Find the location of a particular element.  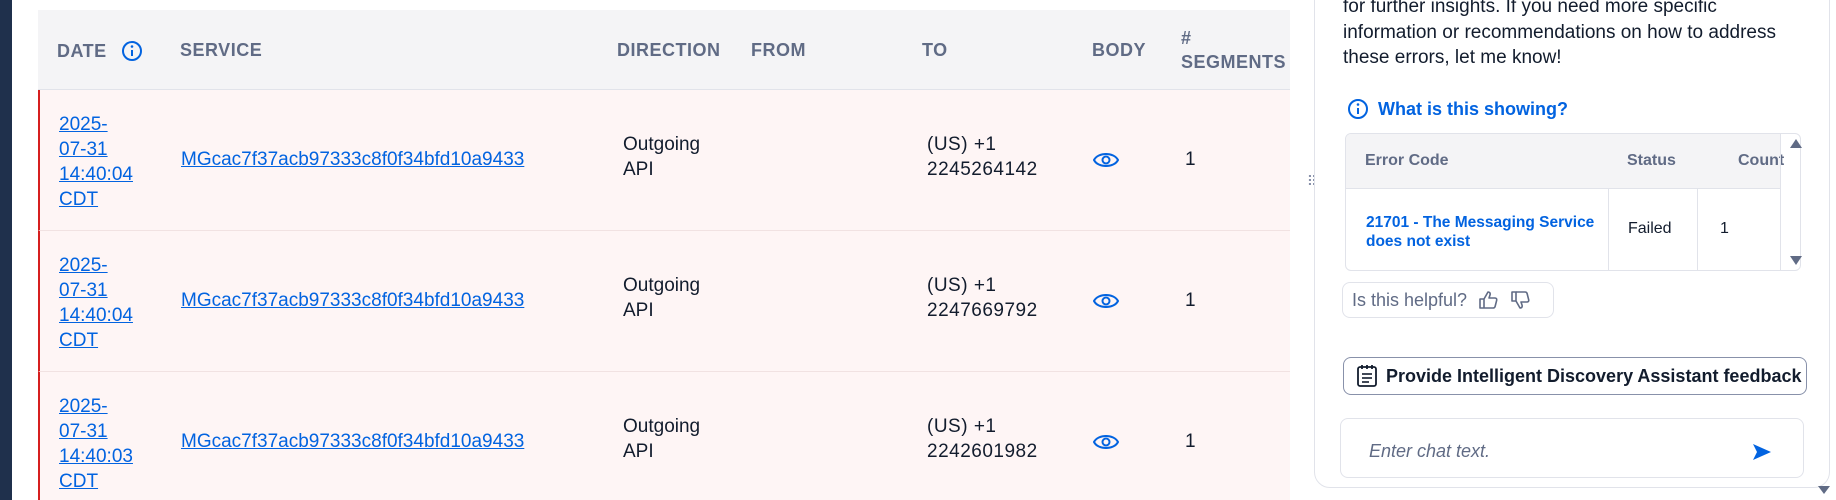

header-body: BODY is located at coordinates (1119, 50).